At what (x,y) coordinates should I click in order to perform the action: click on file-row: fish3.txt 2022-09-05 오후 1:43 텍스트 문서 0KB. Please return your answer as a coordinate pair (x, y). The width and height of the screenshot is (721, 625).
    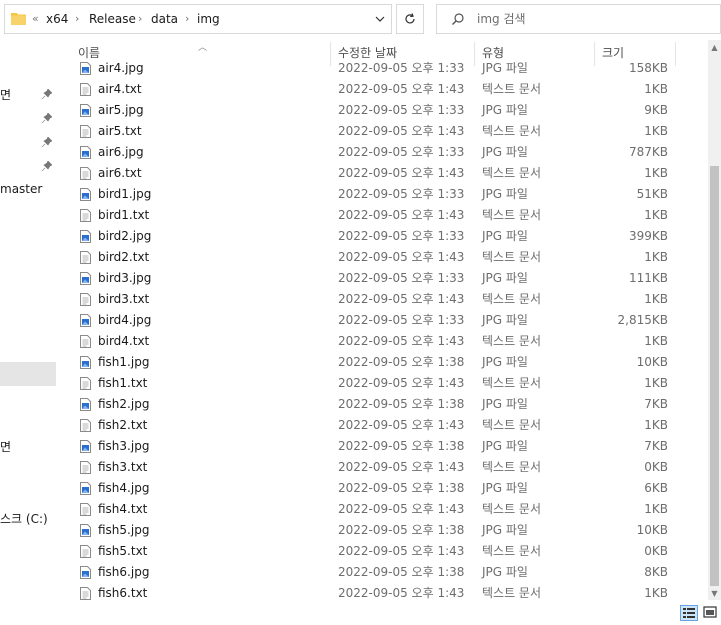
    Looking at the image, I should click on (383, 467).